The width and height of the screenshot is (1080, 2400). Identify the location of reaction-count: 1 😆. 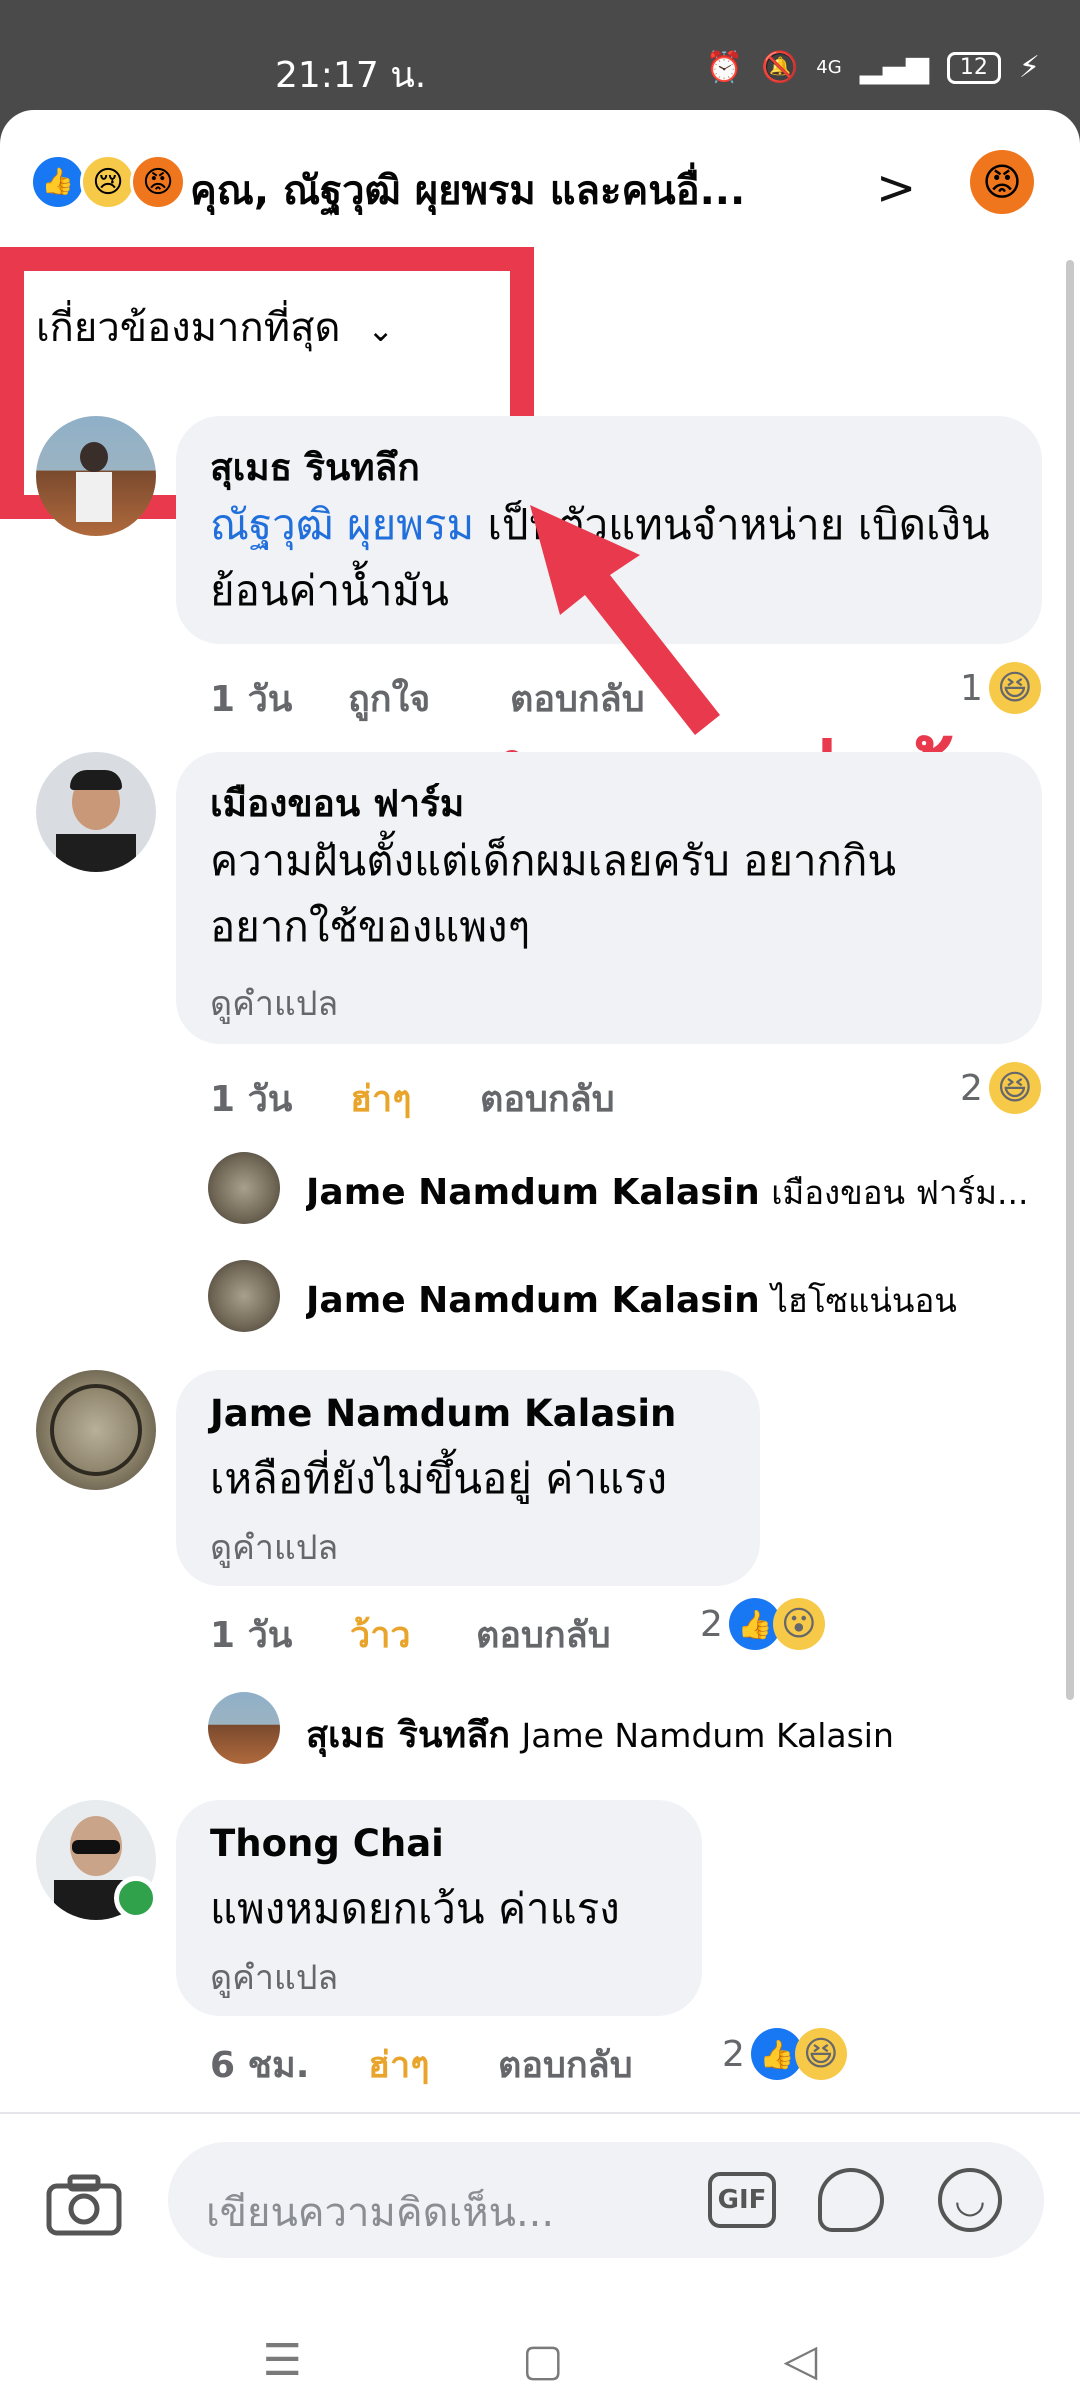
(1000, 688).